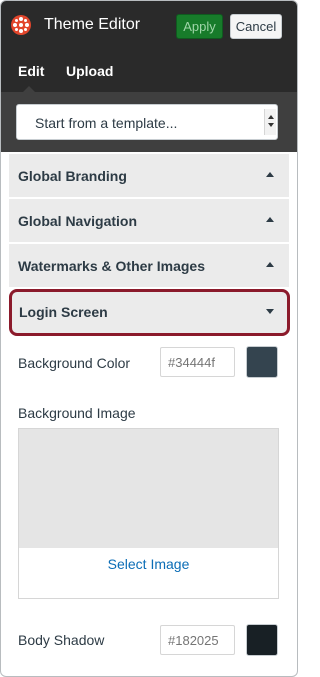  I want to click on background-color-swatch, so click(262, 362).